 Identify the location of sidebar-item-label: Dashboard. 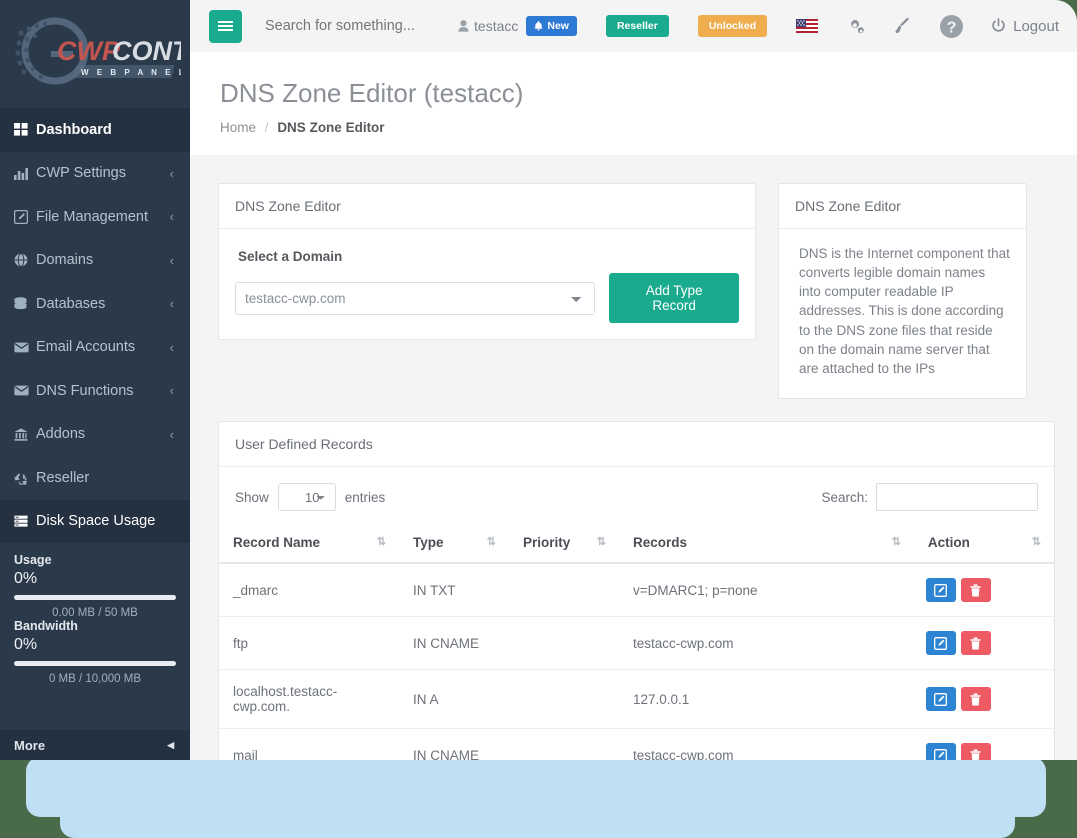
(113, 130).